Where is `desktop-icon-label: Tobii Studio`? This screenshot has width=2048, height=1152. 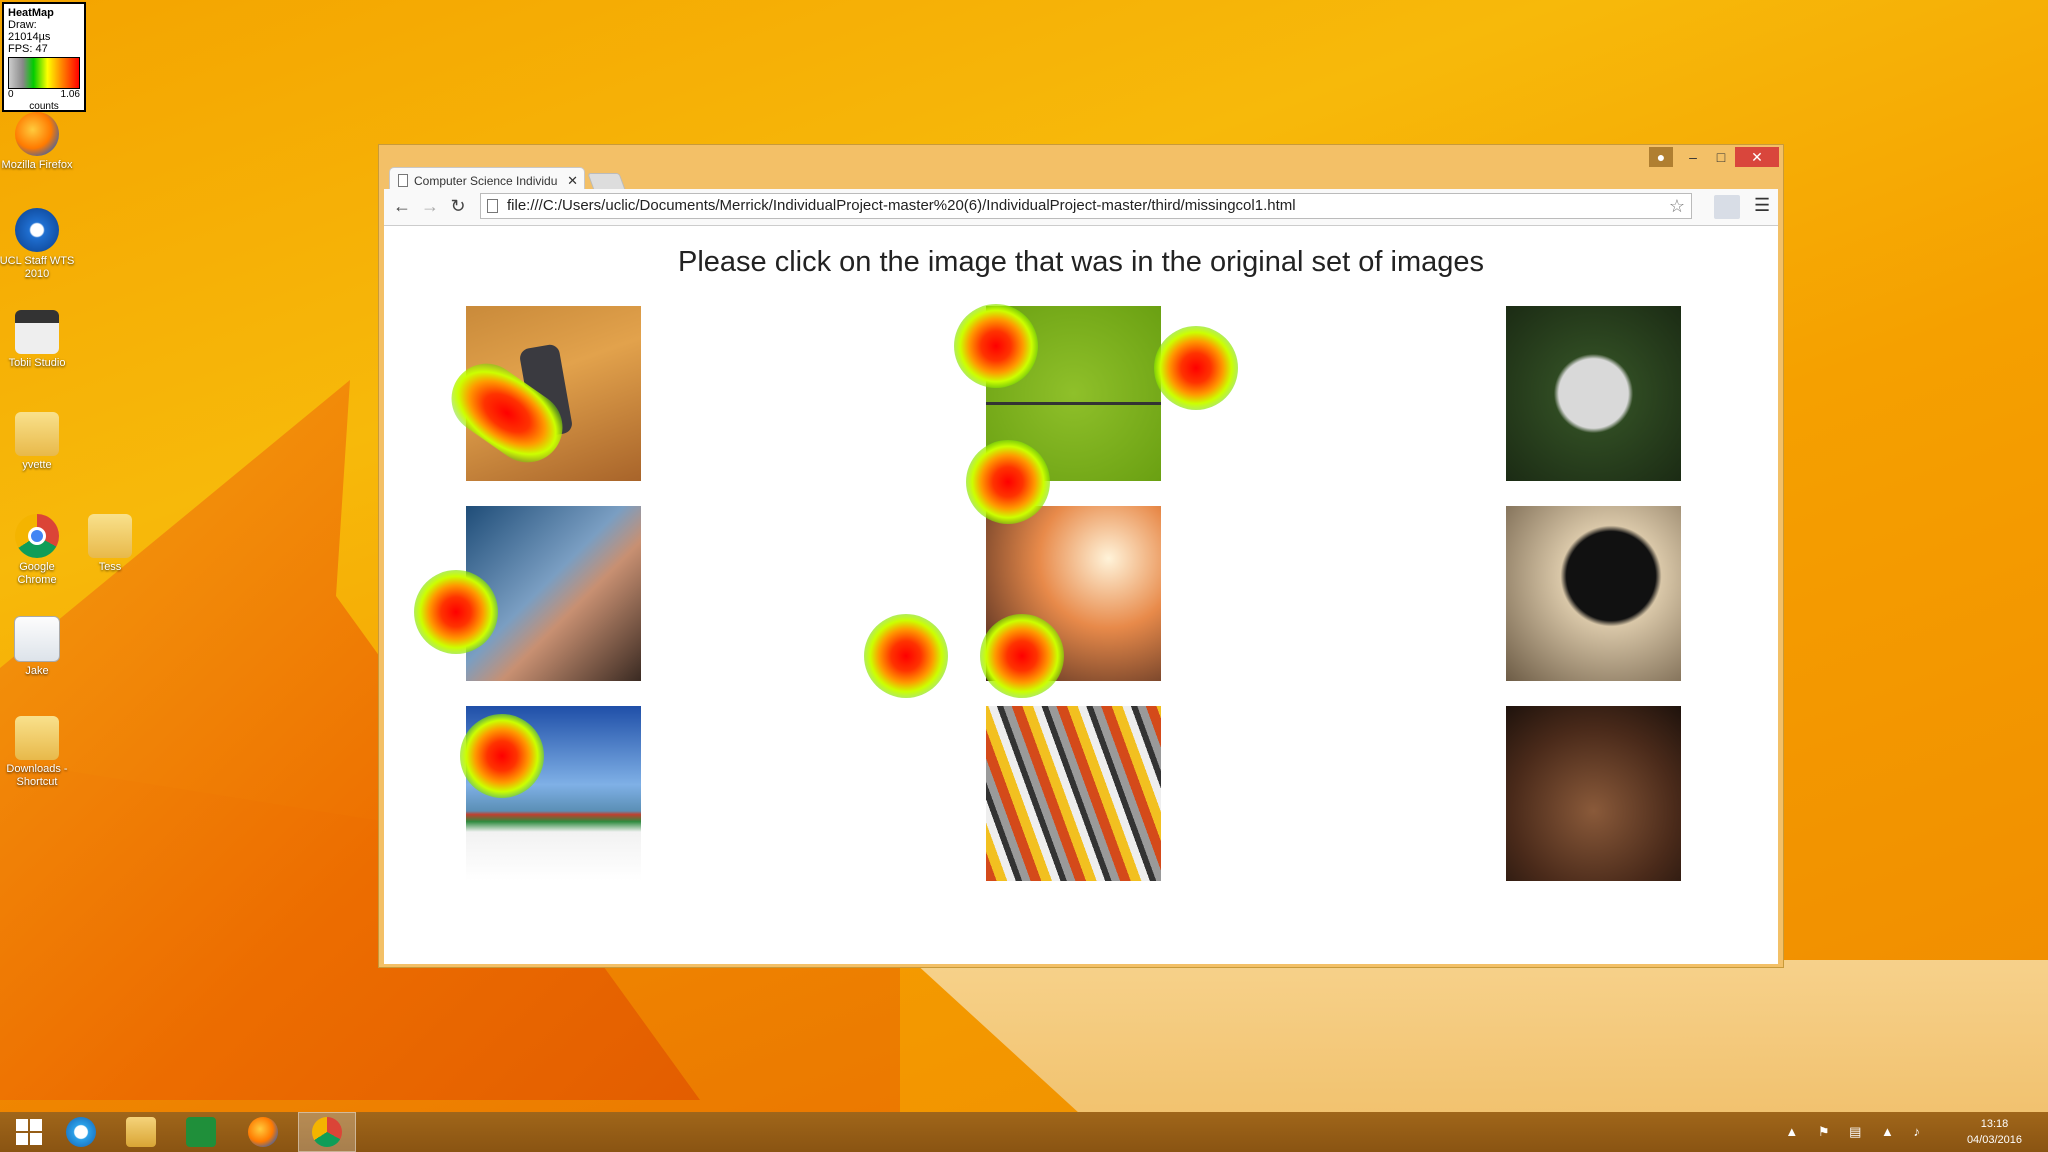
desktop-icon-label: Tobii Studio is located at coordinates (37, 363).